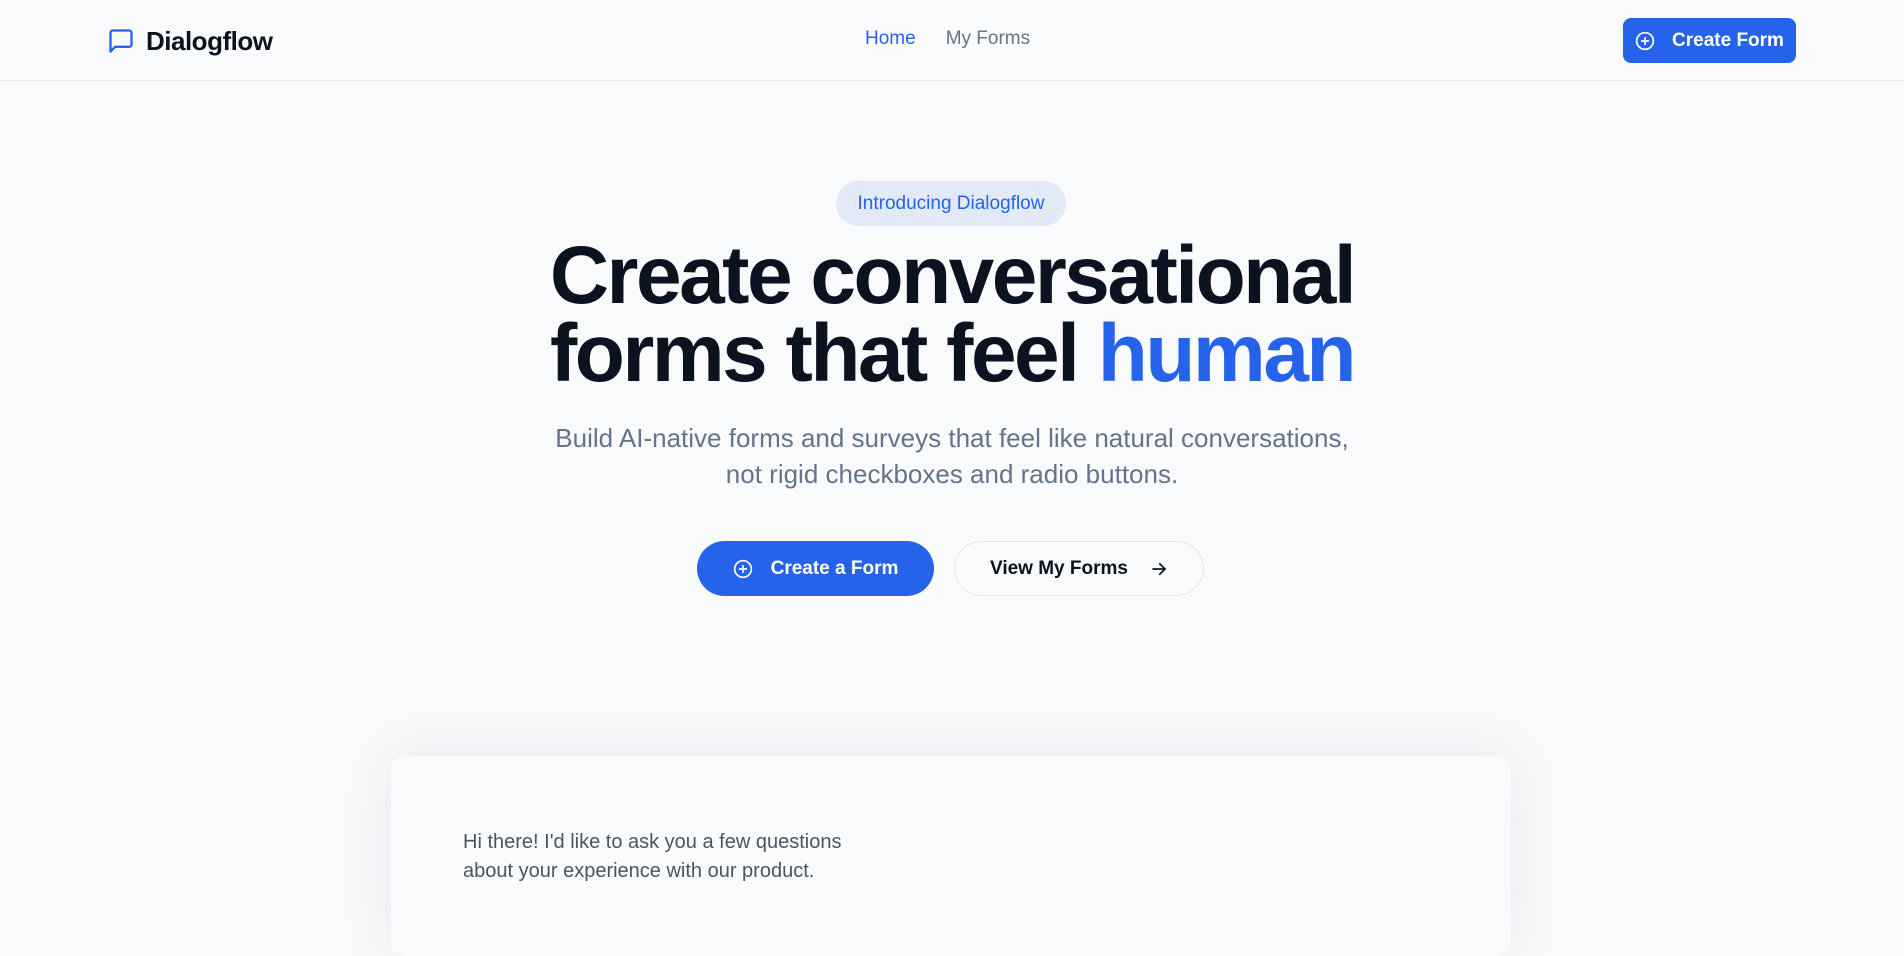 The image size is (1904, 956). What do you see at coordinates (209, 40) in the screenshot?
I see `brand-name: Dialogflow` at bounding box center [209, 40].